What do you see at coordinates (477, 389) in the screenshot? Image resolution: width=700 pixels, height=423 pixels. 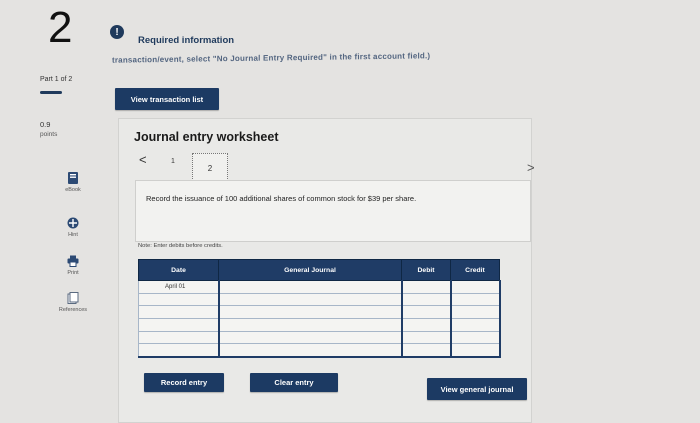 I see `view-general-journal-button: View general journal` at bounding box center [477, 389].